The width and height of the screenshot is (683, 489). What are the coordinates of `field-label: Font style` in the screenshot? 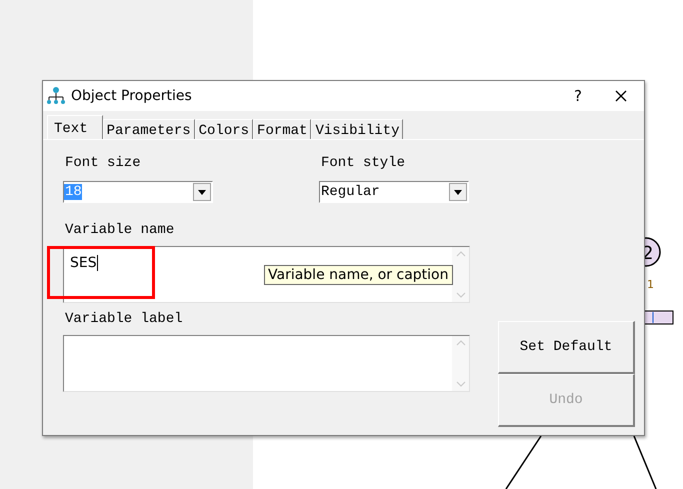 It's located at (363, 163).